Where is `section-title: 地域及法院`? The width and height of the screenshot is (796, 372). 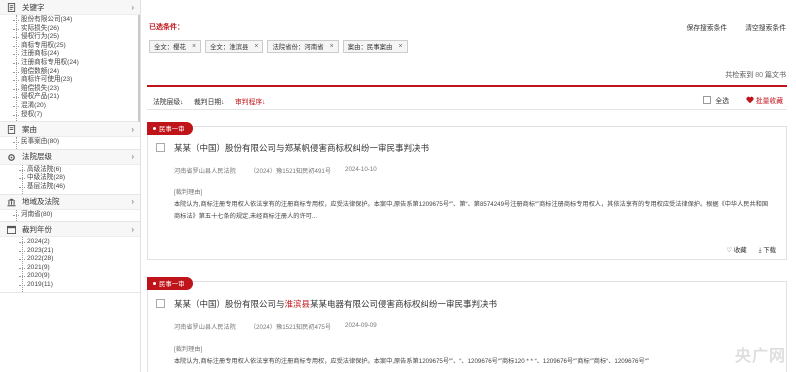 section-title: 地域及法院 is located at coordinates (41, 201).